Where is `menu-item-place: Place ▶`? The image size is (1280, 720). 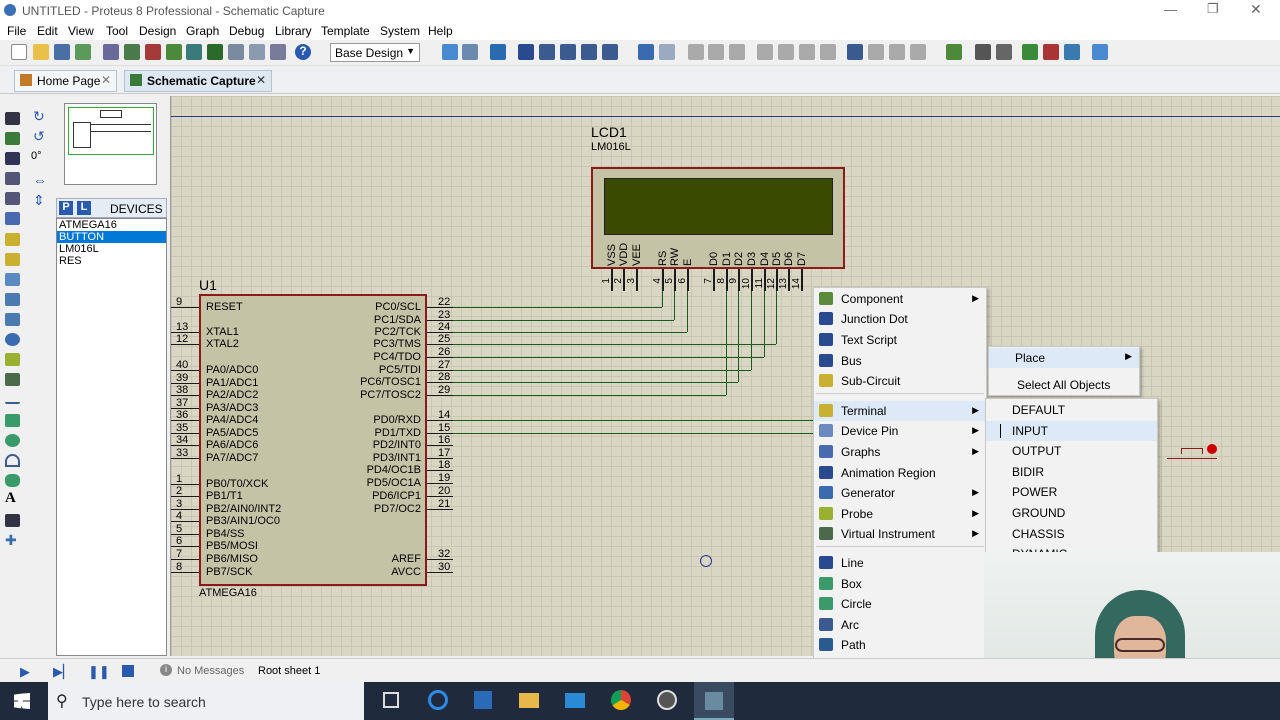
menu-item-place: Place ▶ is located at coordinates (1064, 358).